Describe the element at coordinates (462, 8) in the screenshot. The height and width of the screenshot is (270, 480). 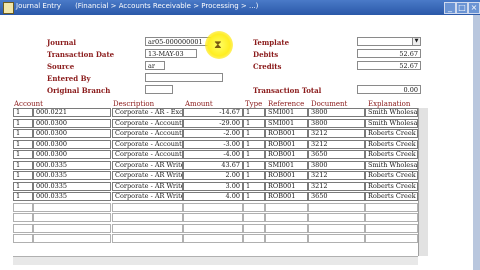
I see `maximize-button: □` at that location.